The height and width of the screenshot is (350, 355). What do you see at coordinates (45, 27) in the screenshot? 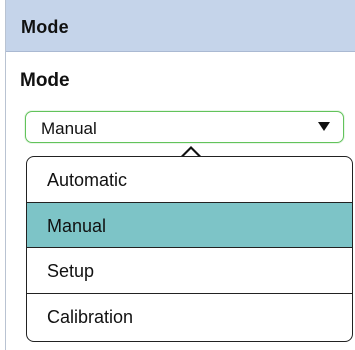
I see `panel-title: Mode` at bounding box center [45, 27].